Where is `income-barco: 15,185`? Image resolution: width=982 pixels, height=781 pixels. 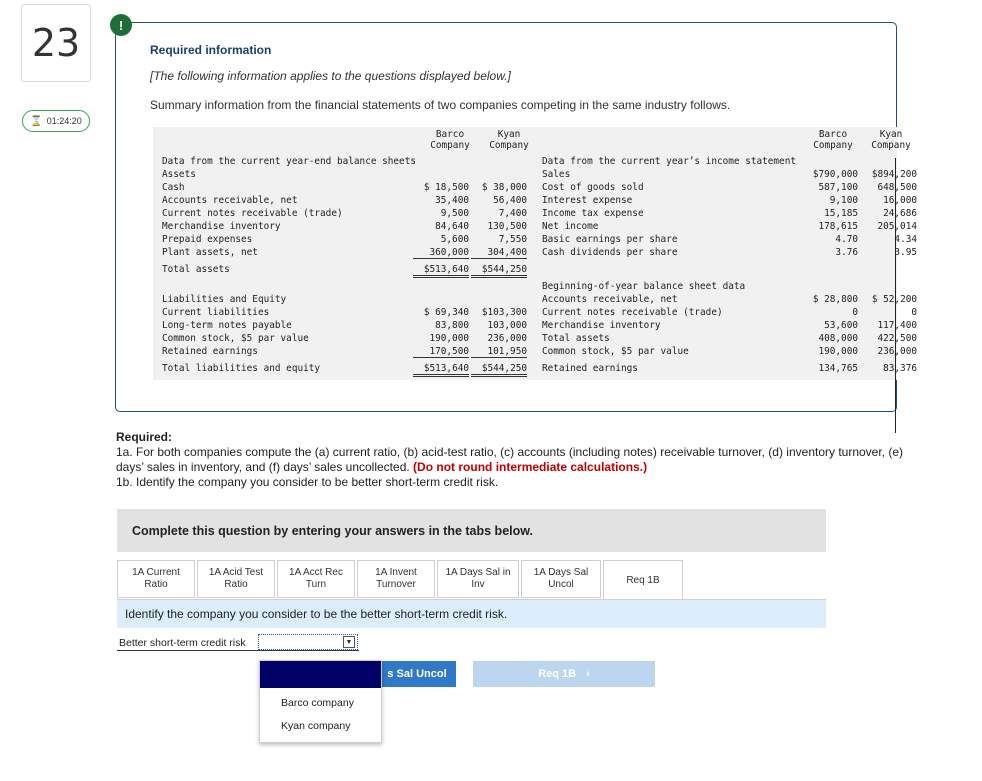
income-barco: 15,185 is located at coordinates (841, 213).